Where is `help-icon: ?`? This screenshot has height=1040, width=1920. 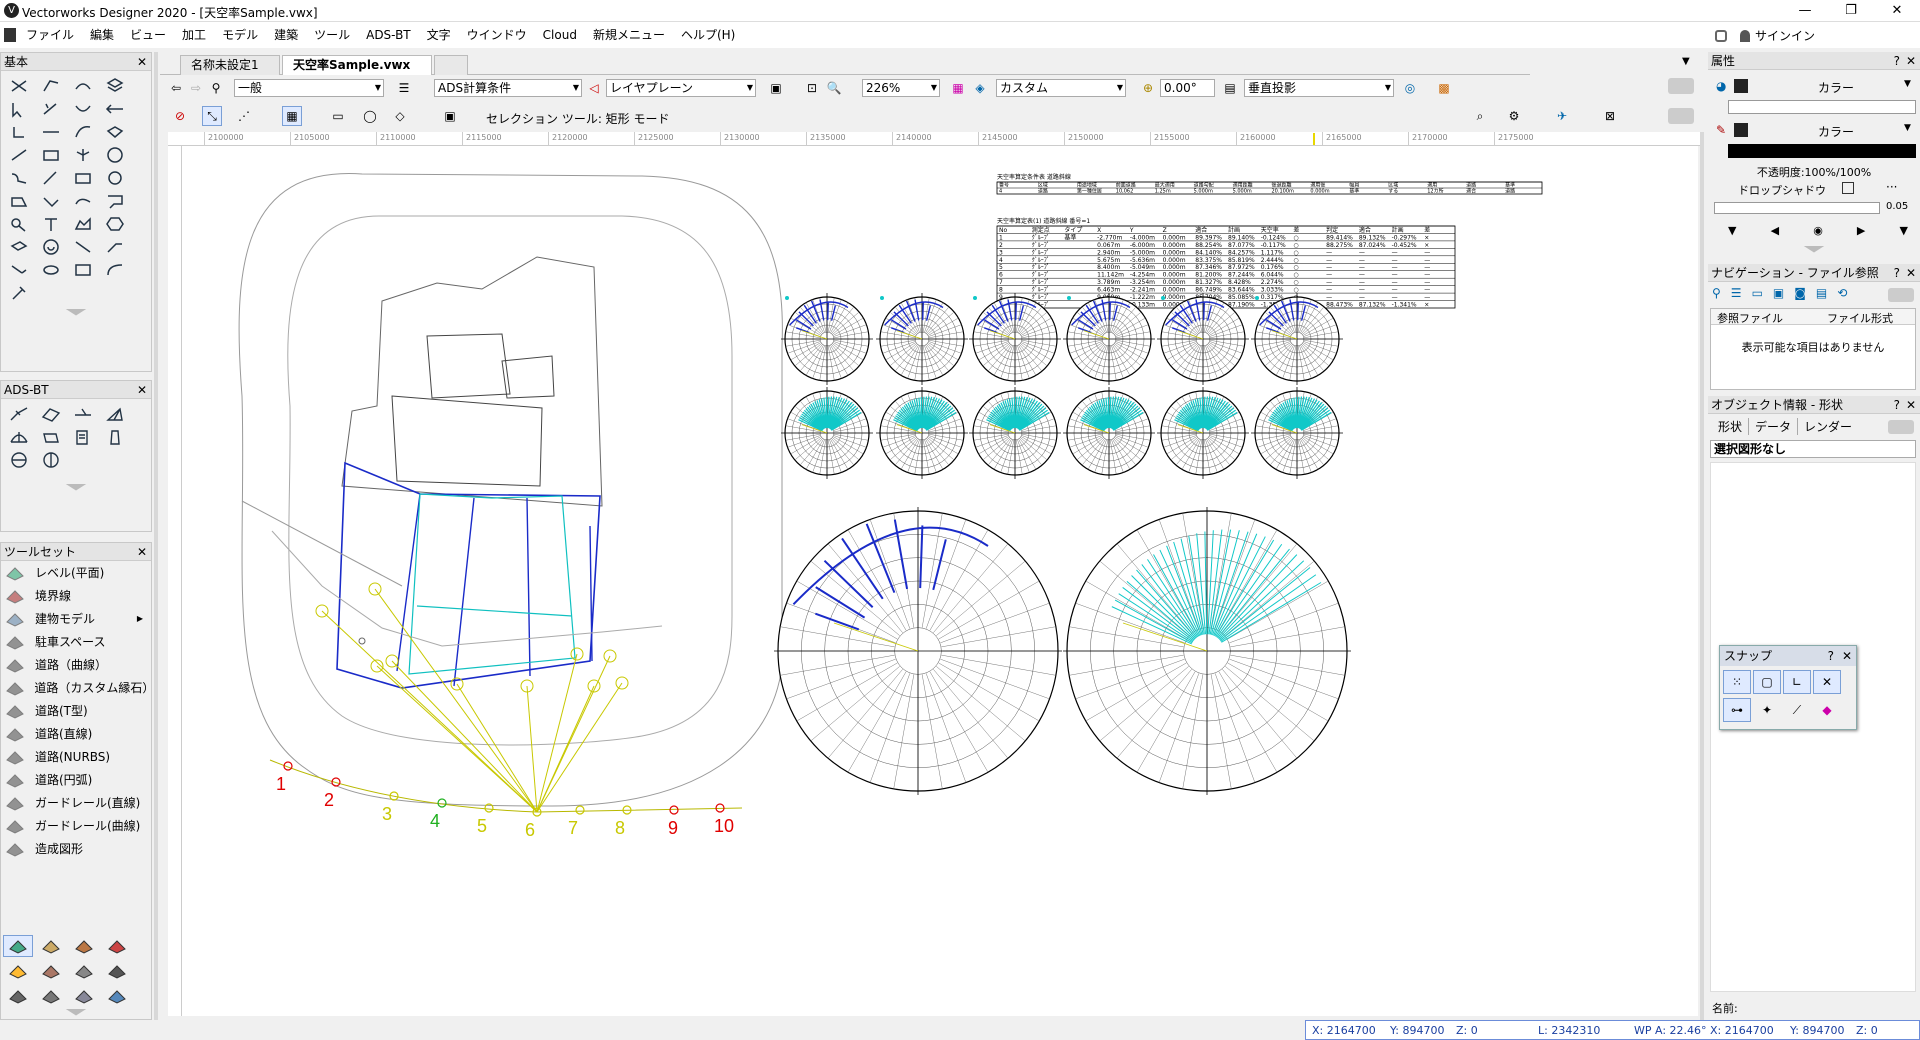
help-icon: ? is located at coordinates (1831, 656).